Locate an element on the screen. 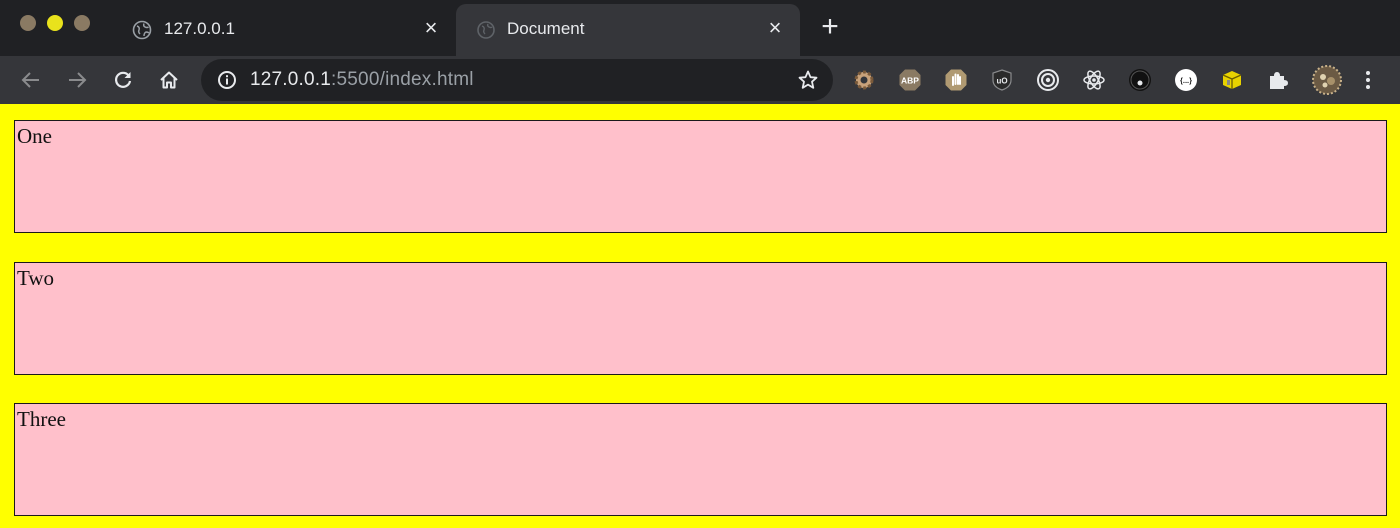 The image size is (1400, 528). browser-toolbar: 127.0.0.1:5500/index.html ABP uO {...} is located at coordinates (700, 80).